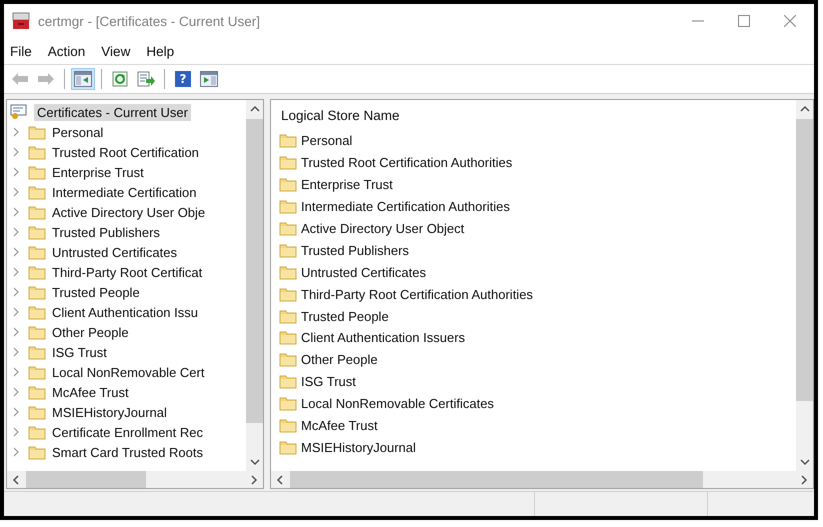 The image size is (823, 527). I want to click on list-item: Third-Party Root Certification Authorities, so click(417, 294).